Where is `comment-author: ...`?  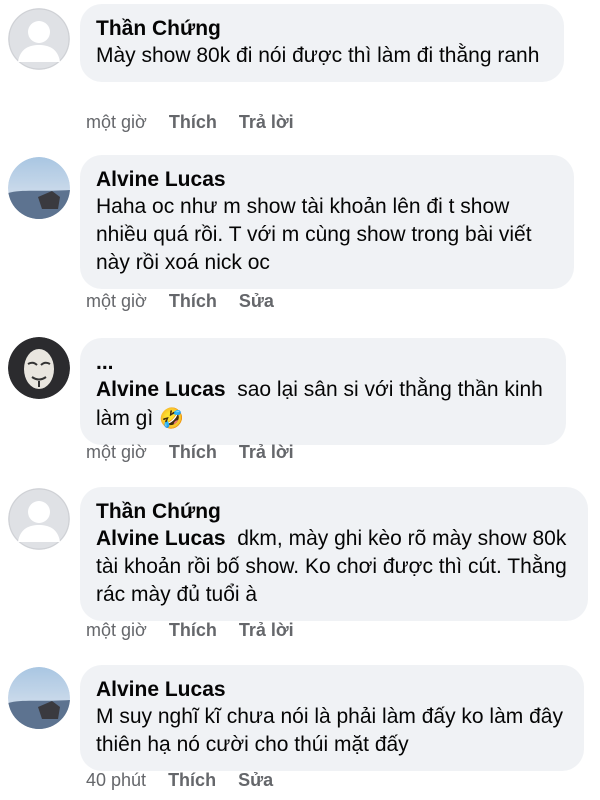
comment-author: ... is located at coordinates (322, 363).